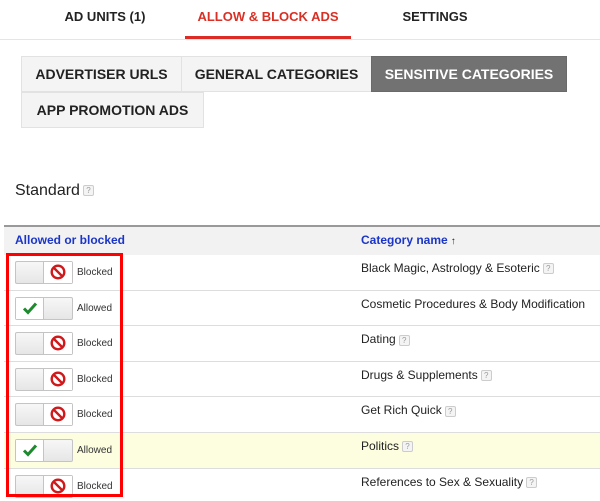 Image resolution: width=600 pixels, height=501 pixels. I want to click on sort-ascending-icon: ↑, so click(453, 241).